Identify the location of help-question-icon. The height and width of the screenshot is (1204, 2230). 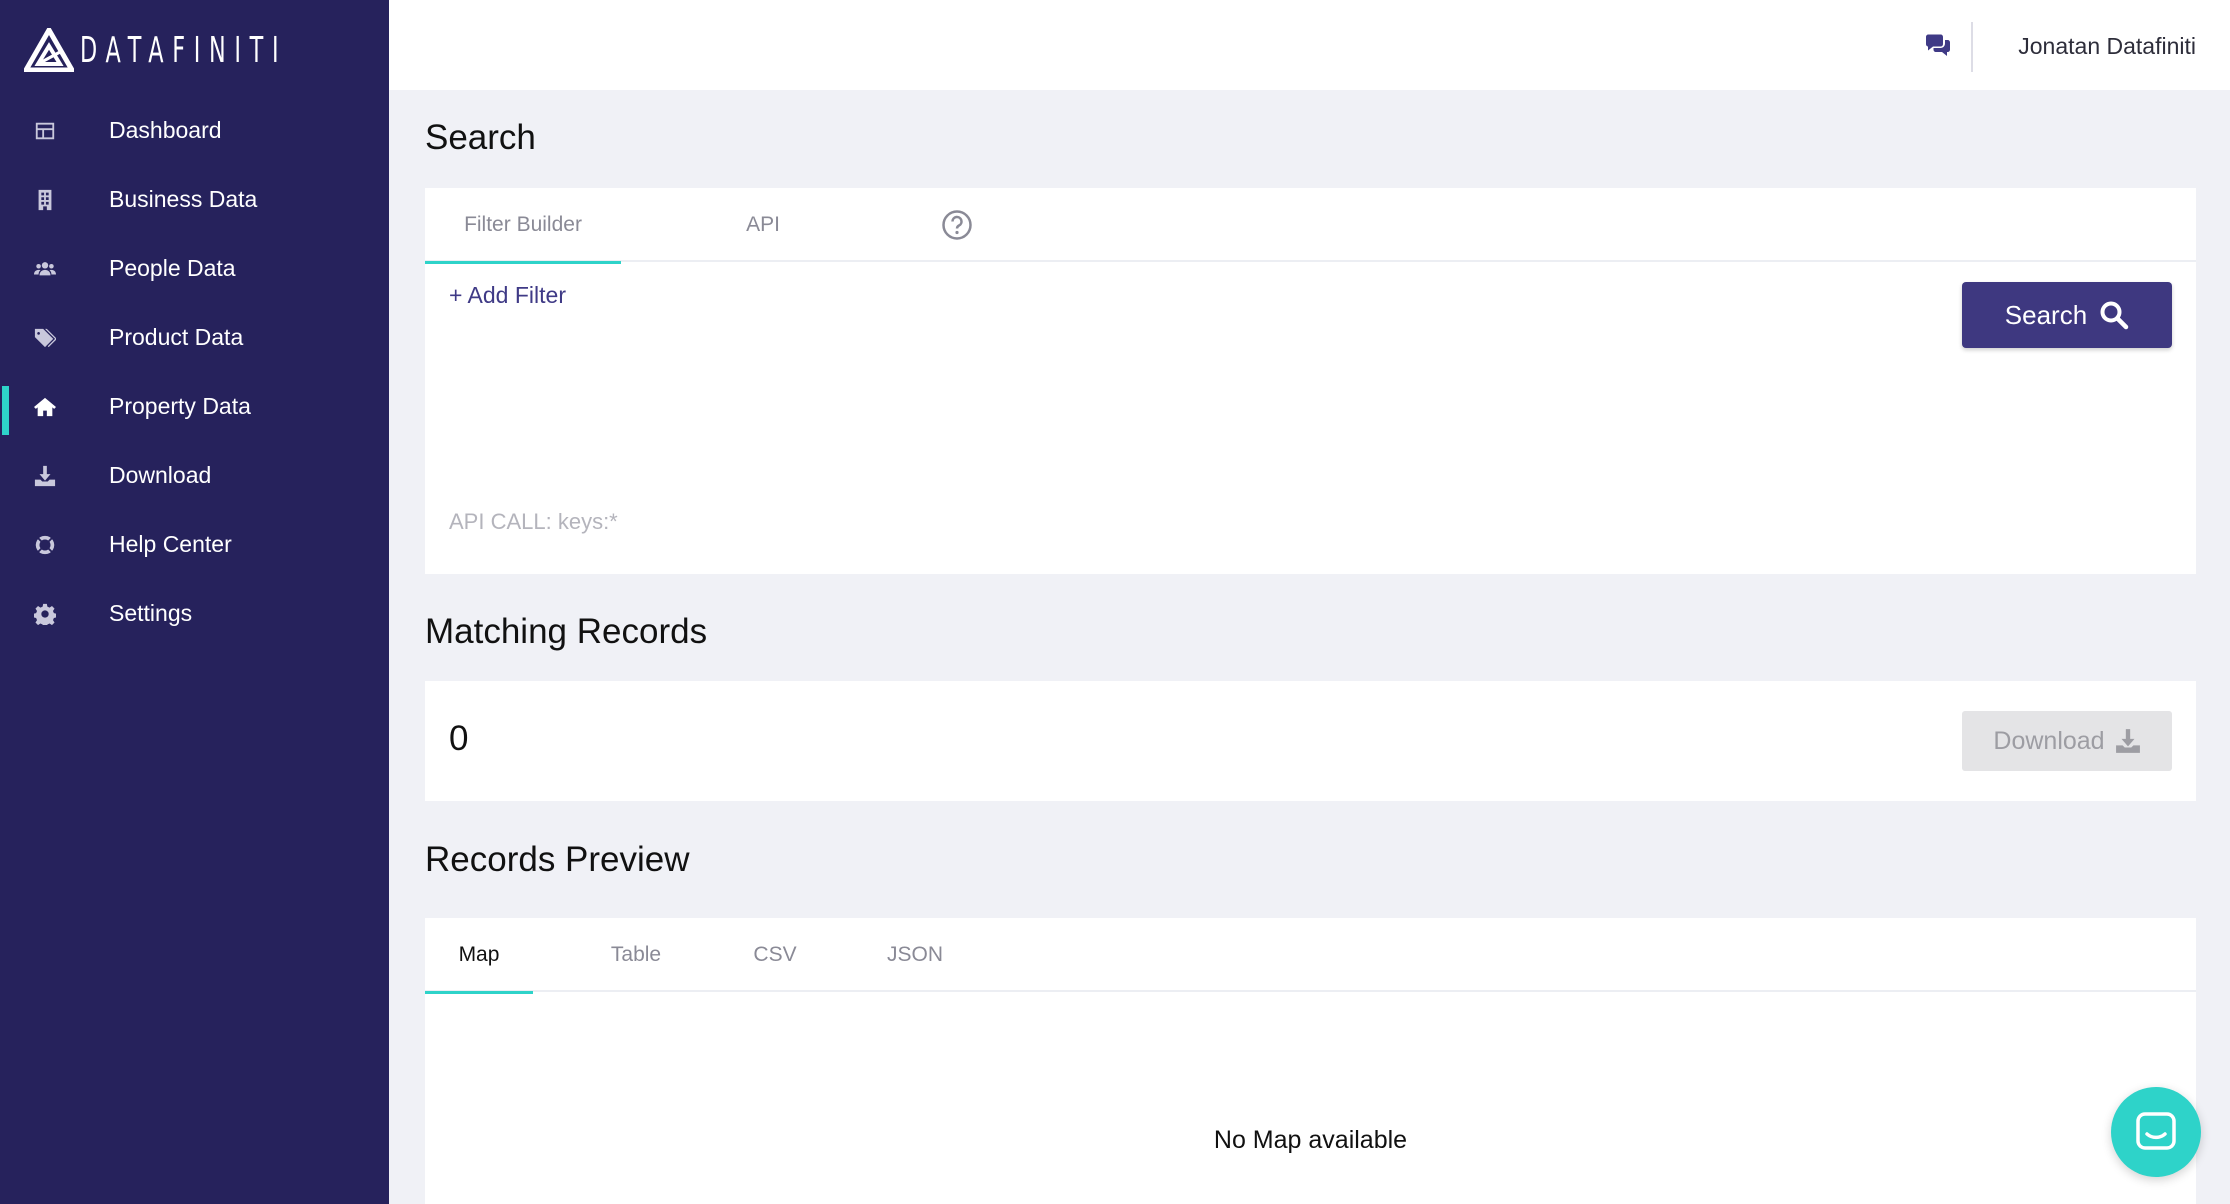
(957, 225).